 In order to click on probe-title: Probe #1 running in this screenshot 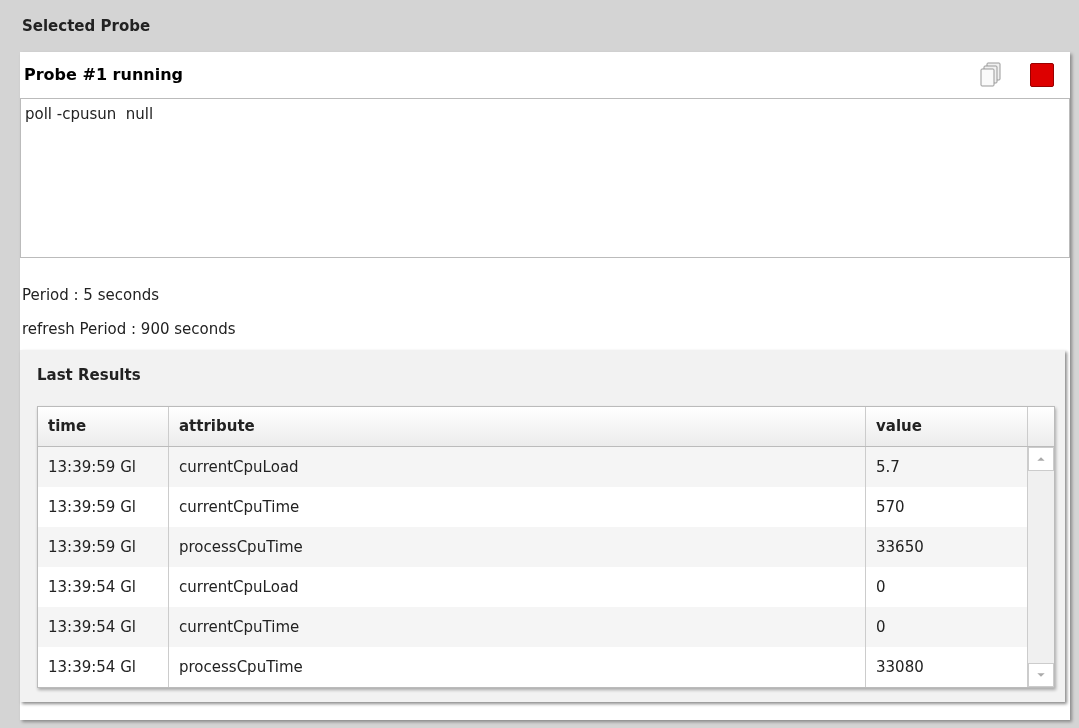, I will do `click(103, 75)`.